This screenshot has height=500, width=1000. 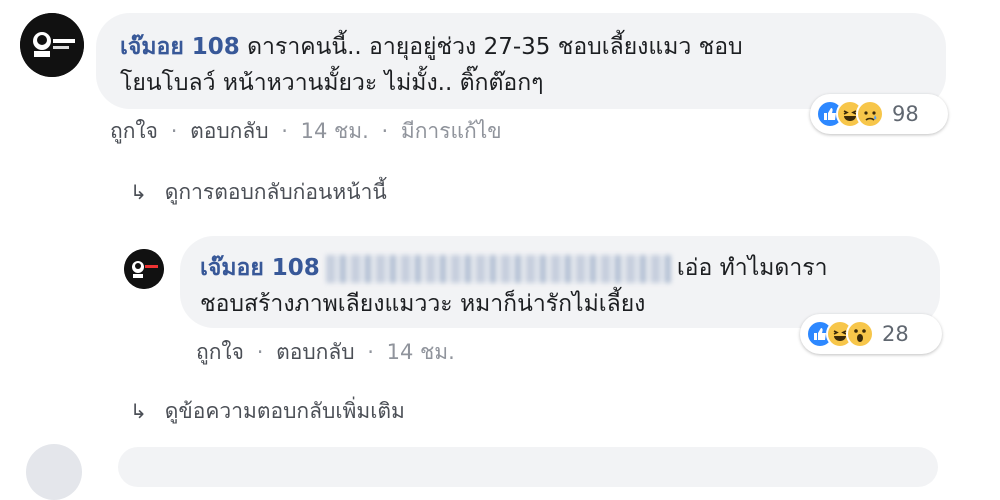 I want to click on reply-actions: ถูกใจ · ตอบกลับ · 14 ชม., so click(x=325, y=352).